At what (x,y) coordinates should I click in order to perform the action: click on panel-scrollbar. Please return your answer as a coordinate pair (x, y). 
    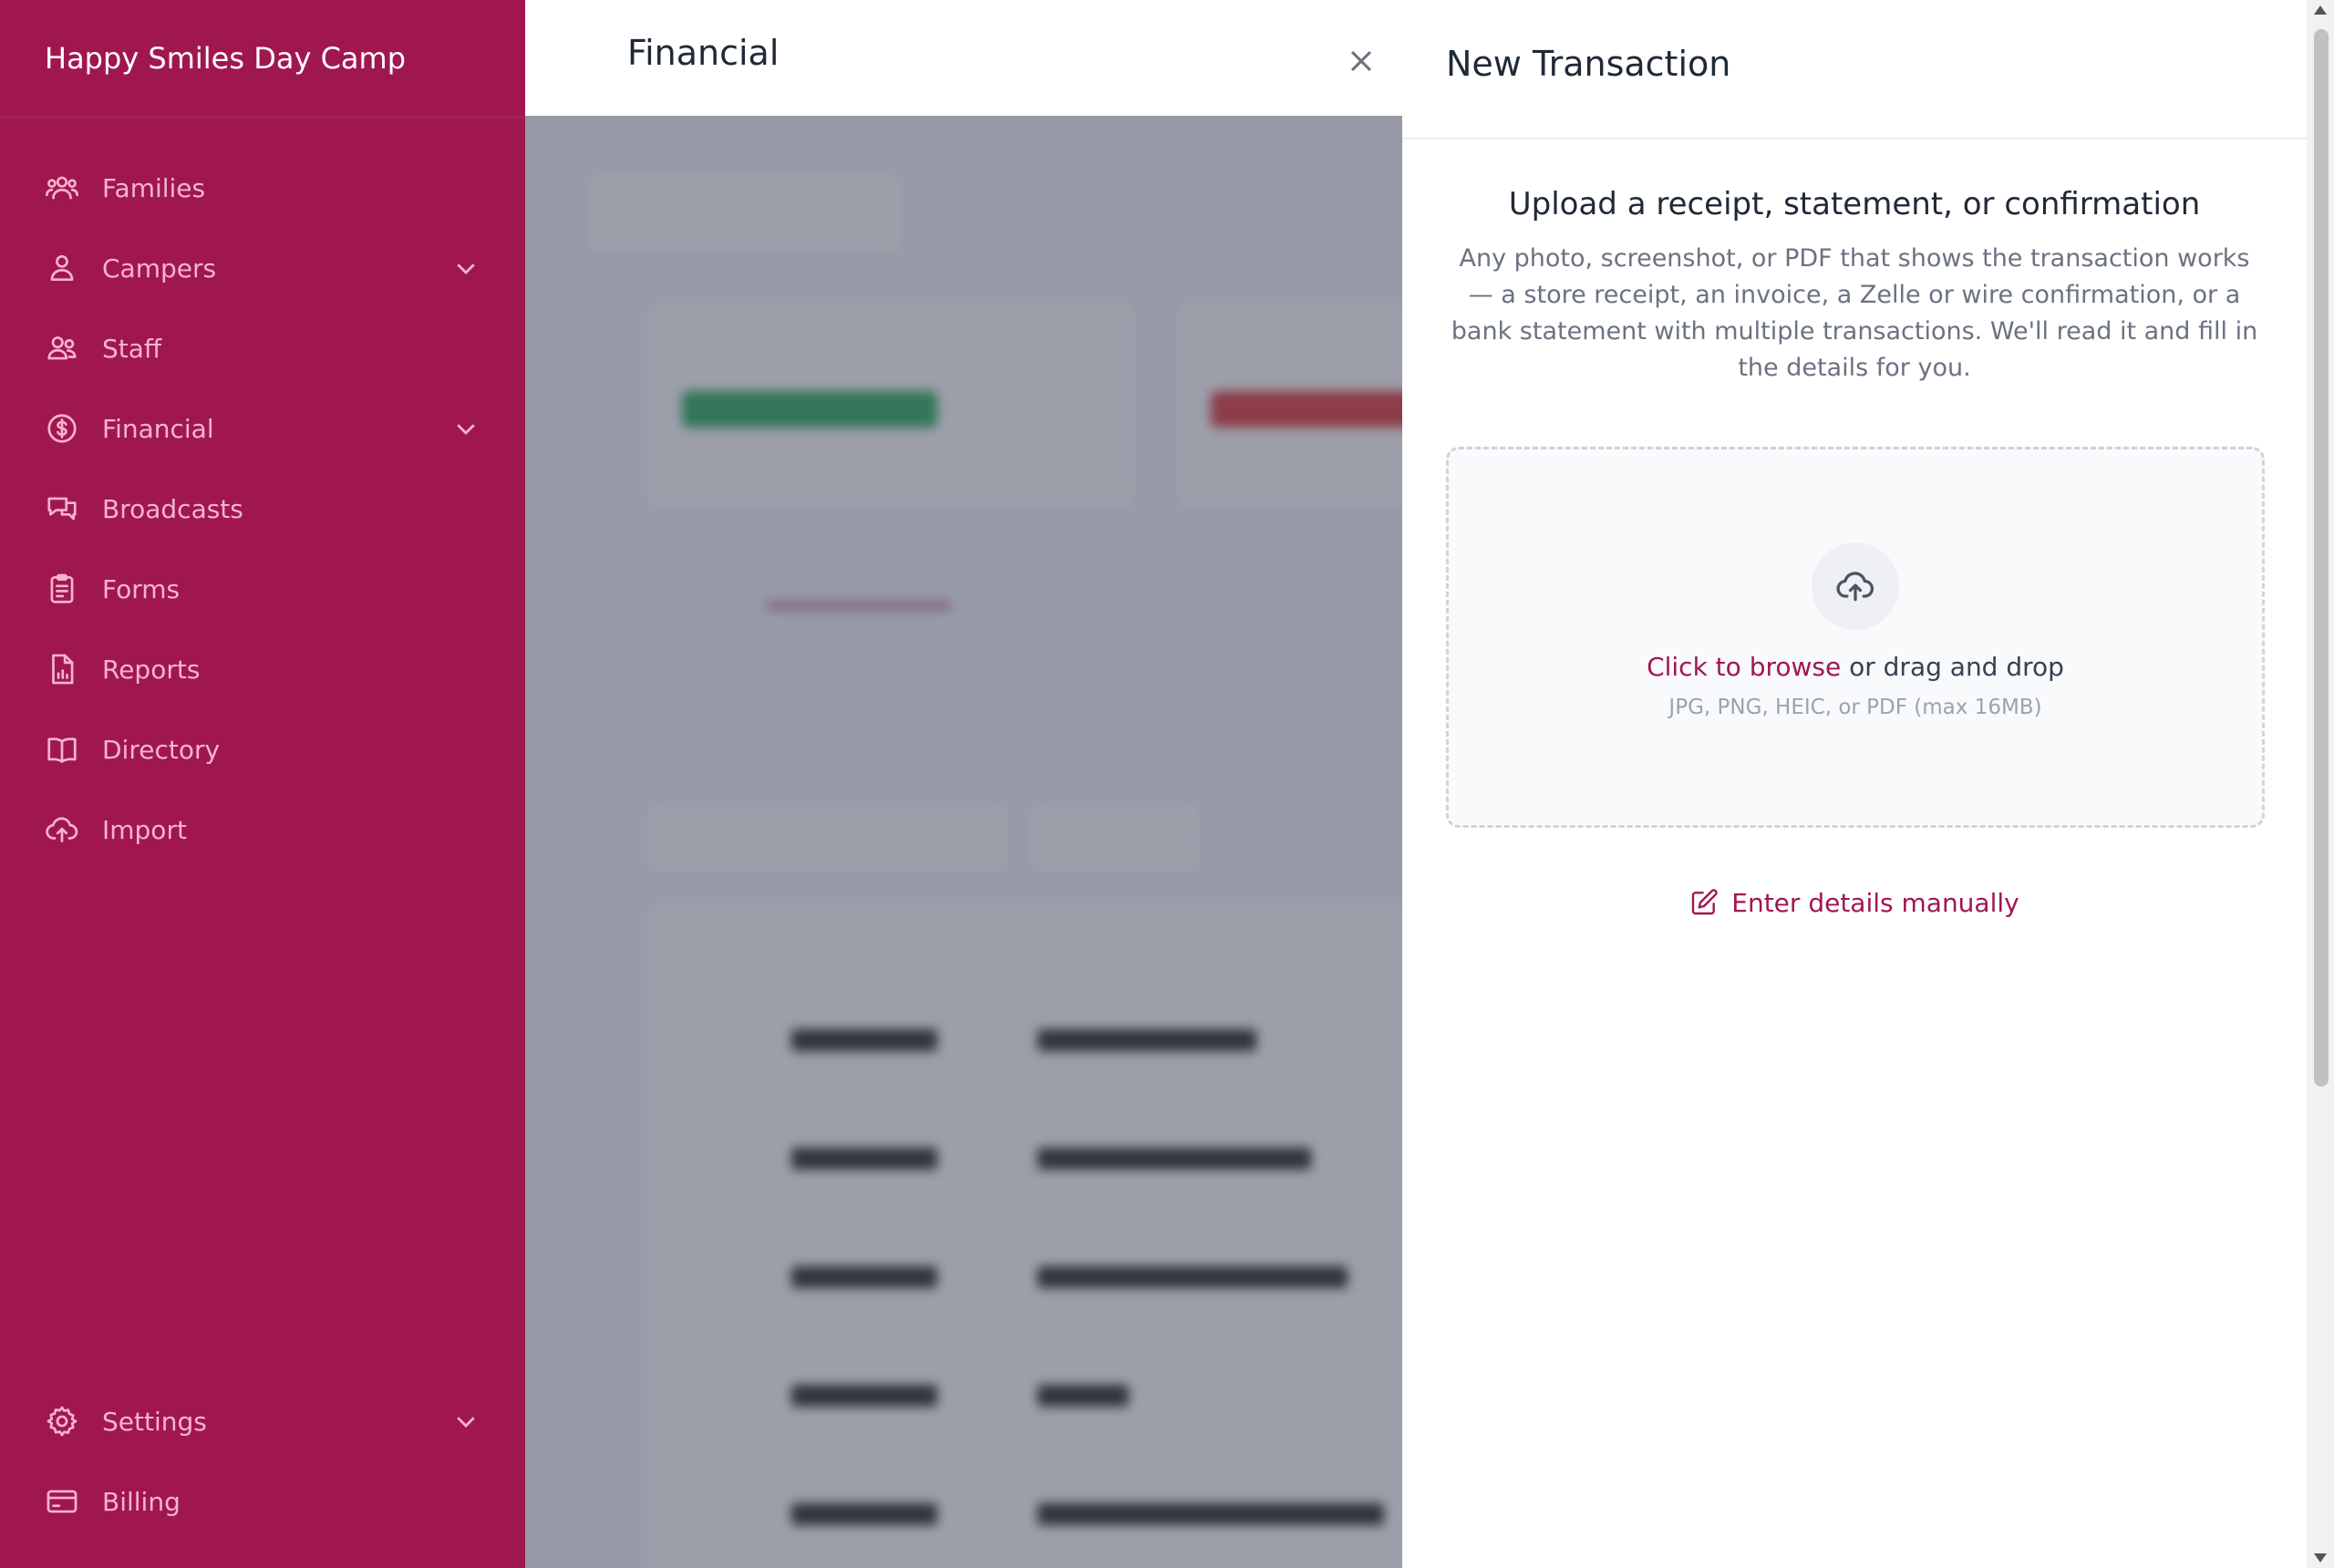
    Looking at the image, I should click on (2320, 784).